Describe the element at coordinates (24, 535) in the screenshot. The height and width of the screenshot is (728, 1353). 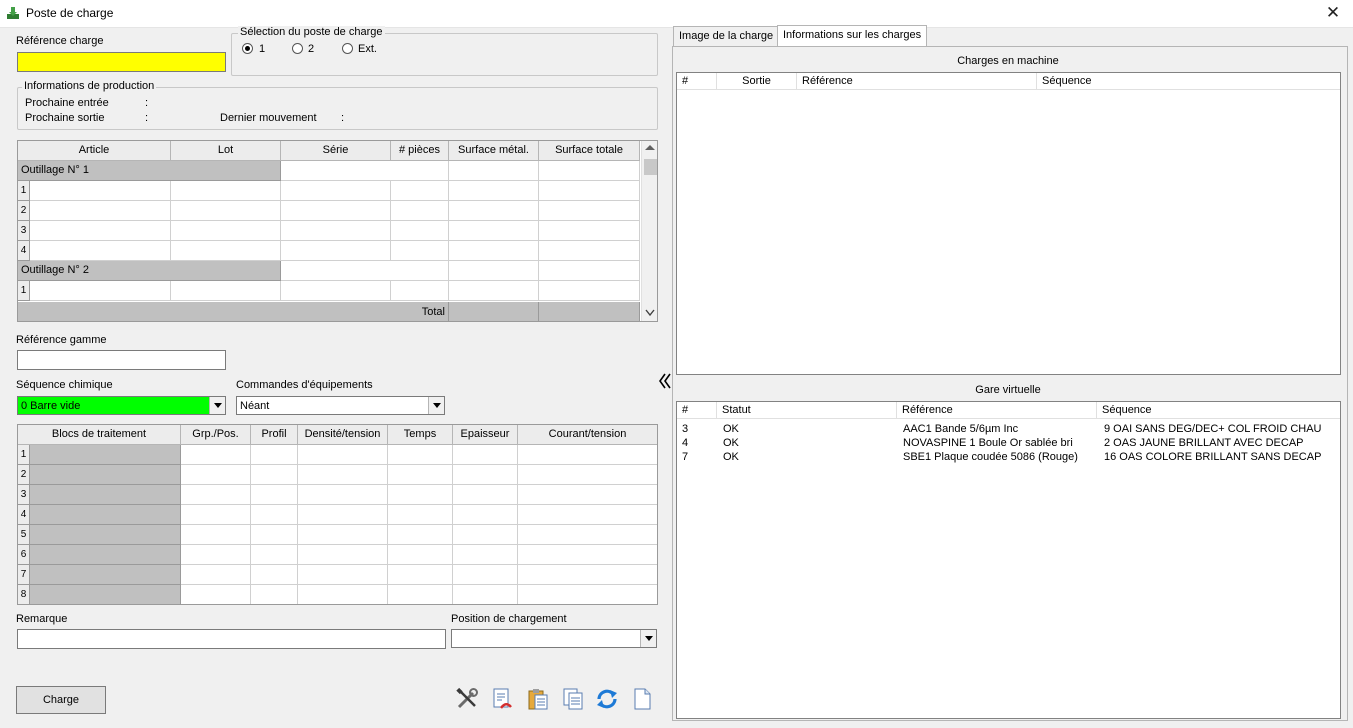
I see `row-number: 5` at that location.